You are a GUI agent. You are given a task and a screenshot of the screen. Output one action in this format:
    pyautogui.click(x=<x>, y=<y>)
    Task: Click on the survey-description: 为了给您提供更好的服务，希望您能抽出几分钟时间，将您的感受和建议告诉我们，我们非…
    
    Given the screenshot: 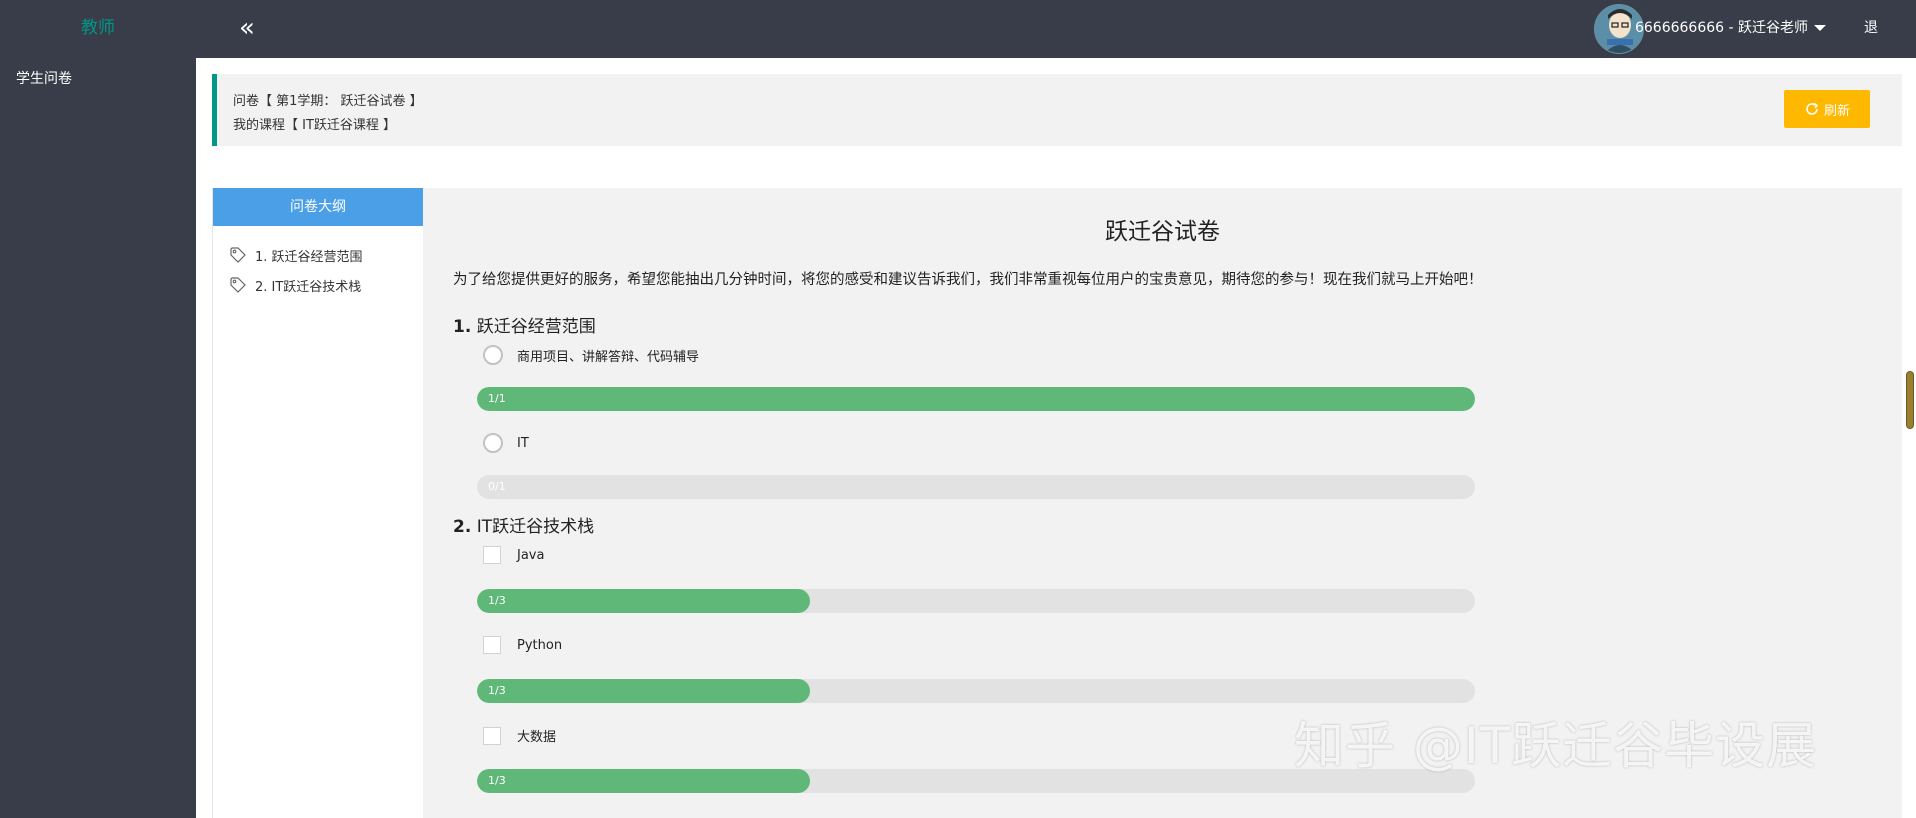 What is the action you would take?
    pyautogui.click(x=968, y=280)
    